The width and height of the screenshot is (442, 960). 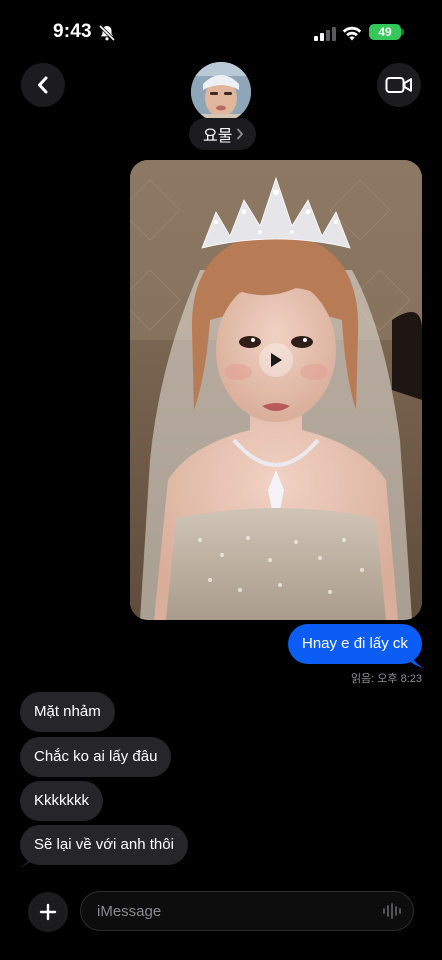 I want to click on contact-name: 요물, so click(x=218, y=136).